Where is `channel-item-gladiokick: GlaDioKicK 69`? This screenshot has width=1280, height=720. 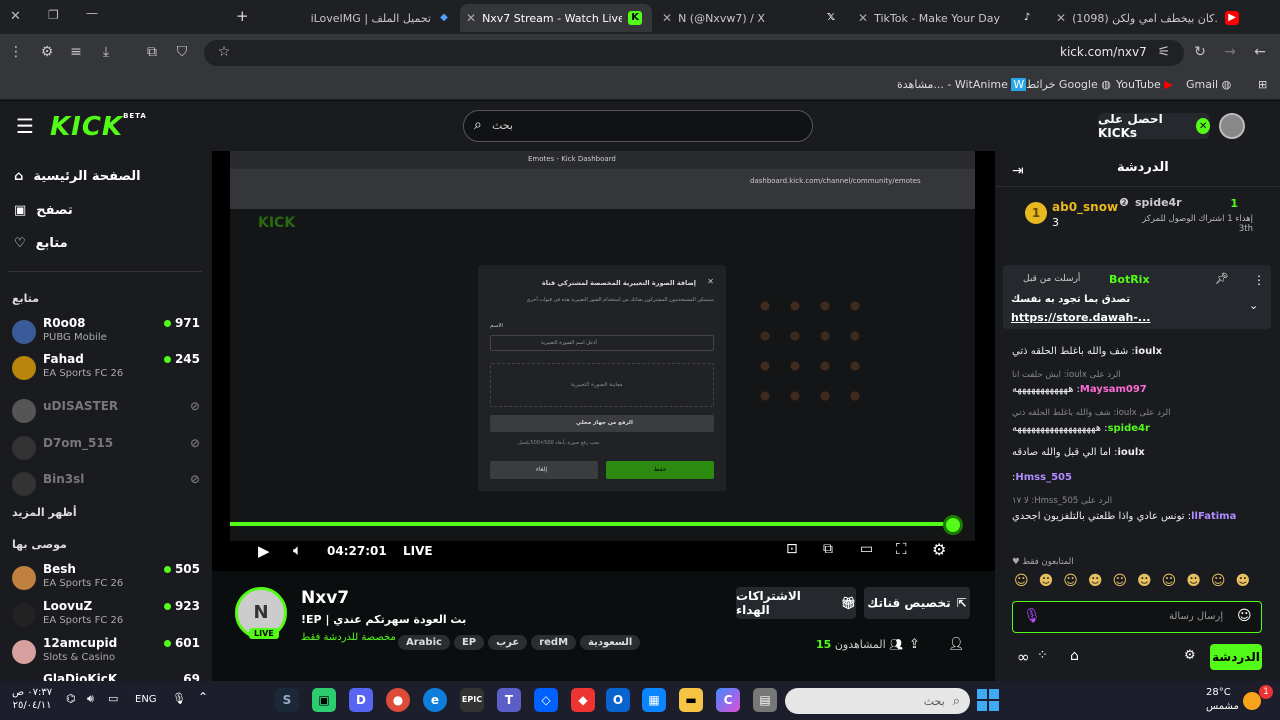 channel-item-gladiokick: GlaDioKicK 69 is located at coordinates (106, 676).